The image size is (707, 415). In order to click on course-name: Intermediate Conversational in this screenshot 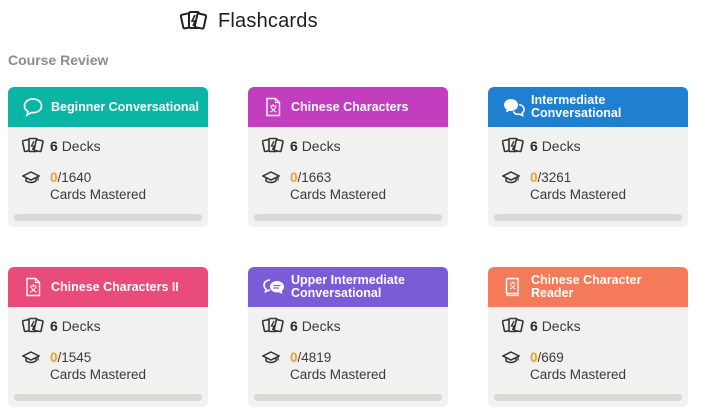, I will do `click(576, 106)`.